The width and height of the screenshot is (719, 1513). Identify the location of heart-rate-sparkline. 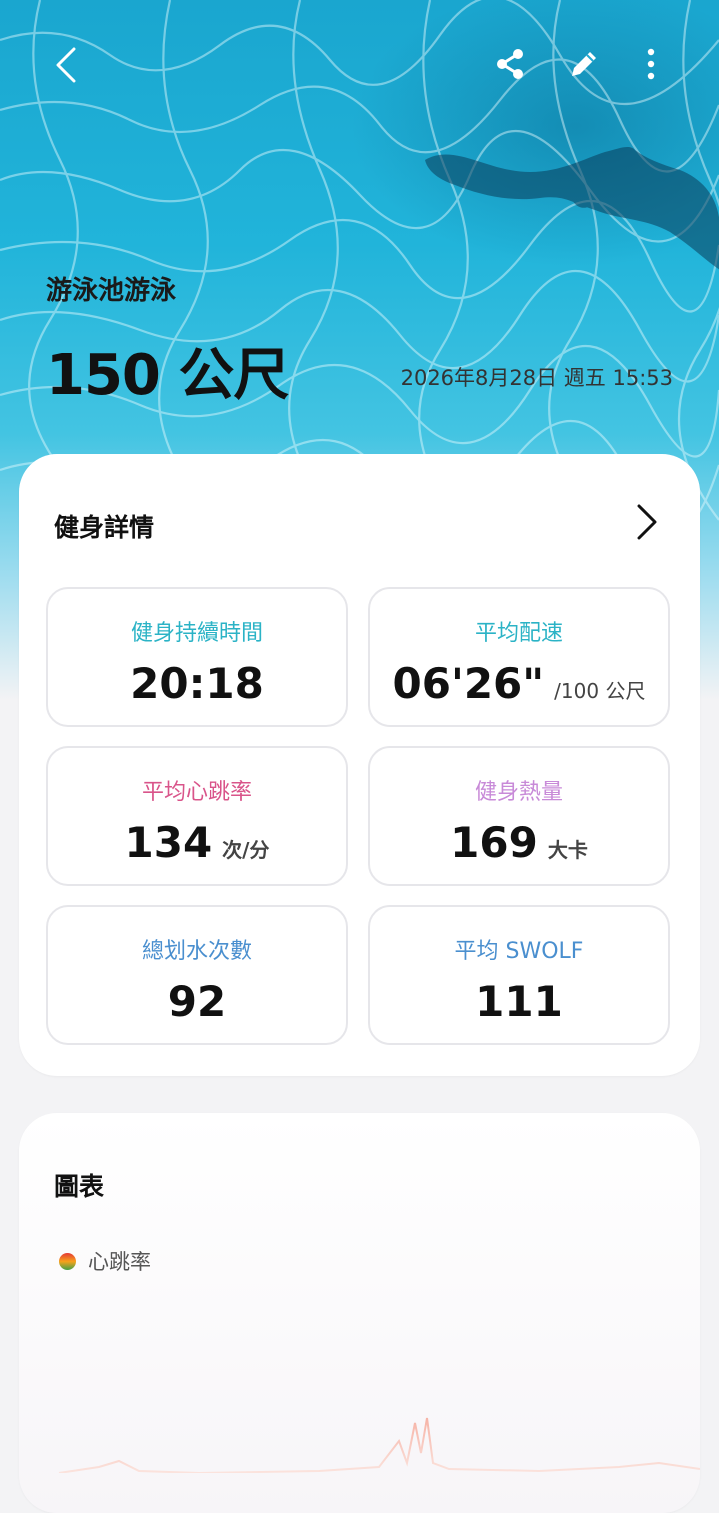
(379, 1445).